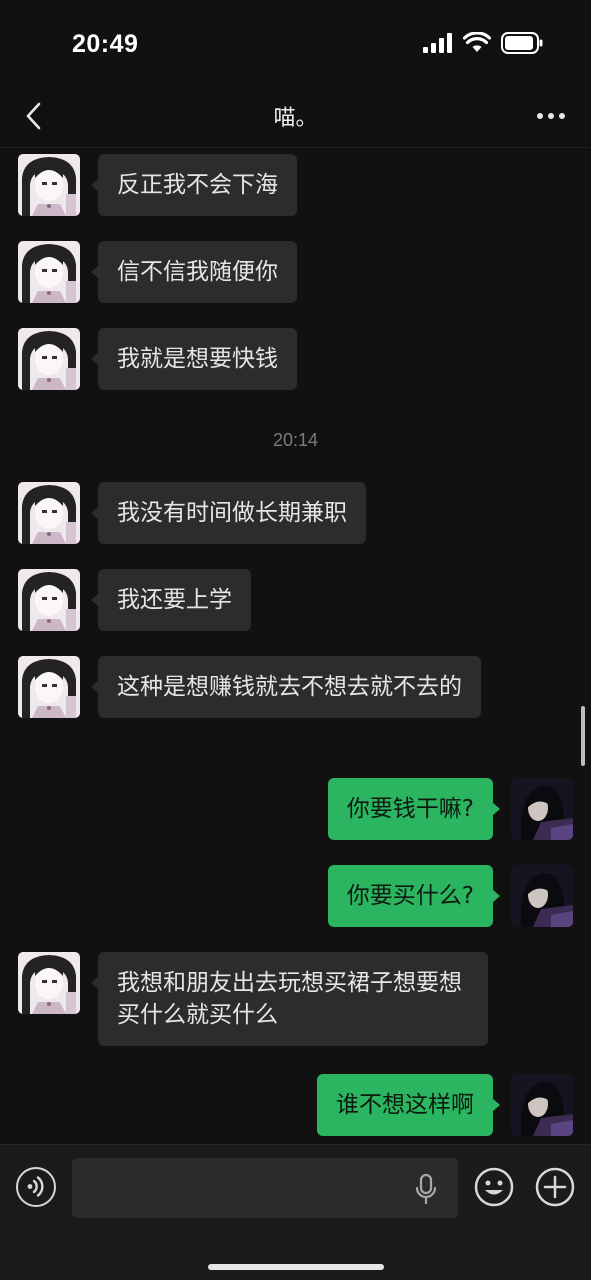  What do you see at coordinates (194, 185) in the screenshot?
I see `message-bubble: 反正我不会下海` at bounding box center [194, 185].